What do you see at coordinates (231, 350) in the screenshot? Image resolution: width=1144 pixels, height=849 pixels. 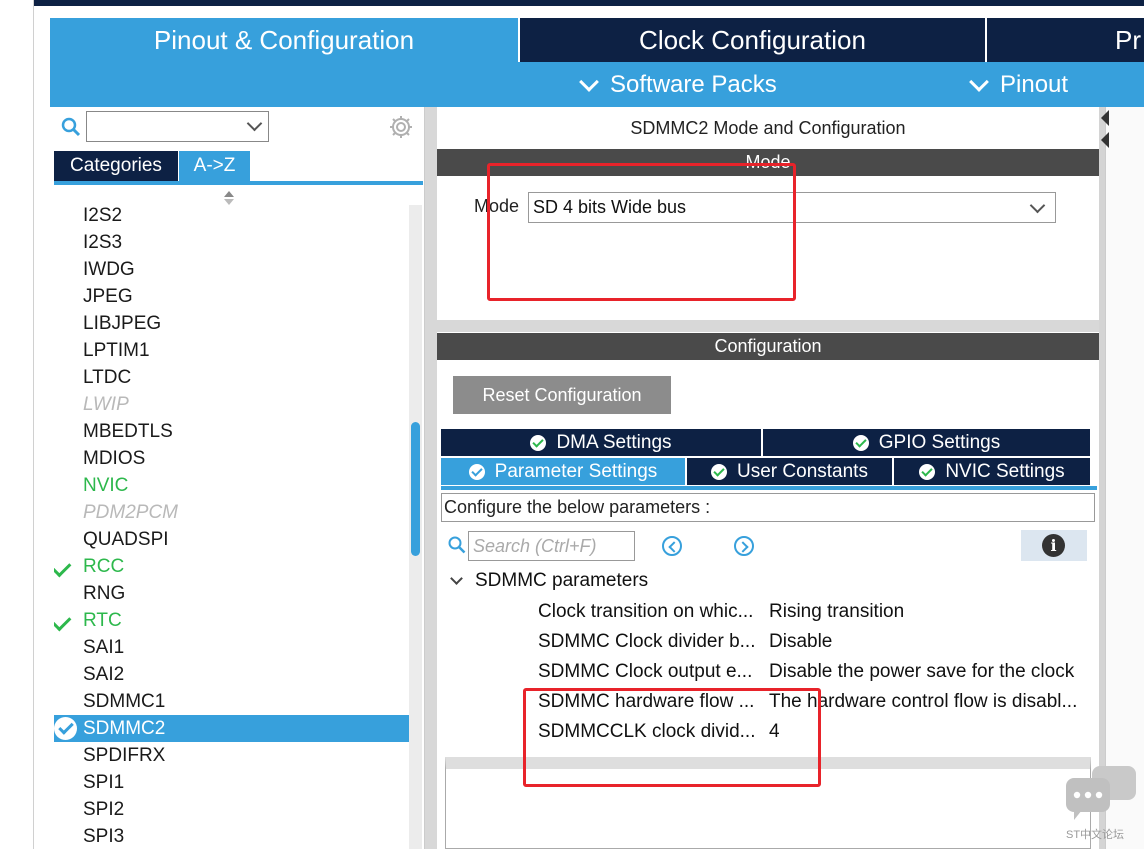 I see `peripheral-item: LPTIM1` at bounding box center [231, 350].